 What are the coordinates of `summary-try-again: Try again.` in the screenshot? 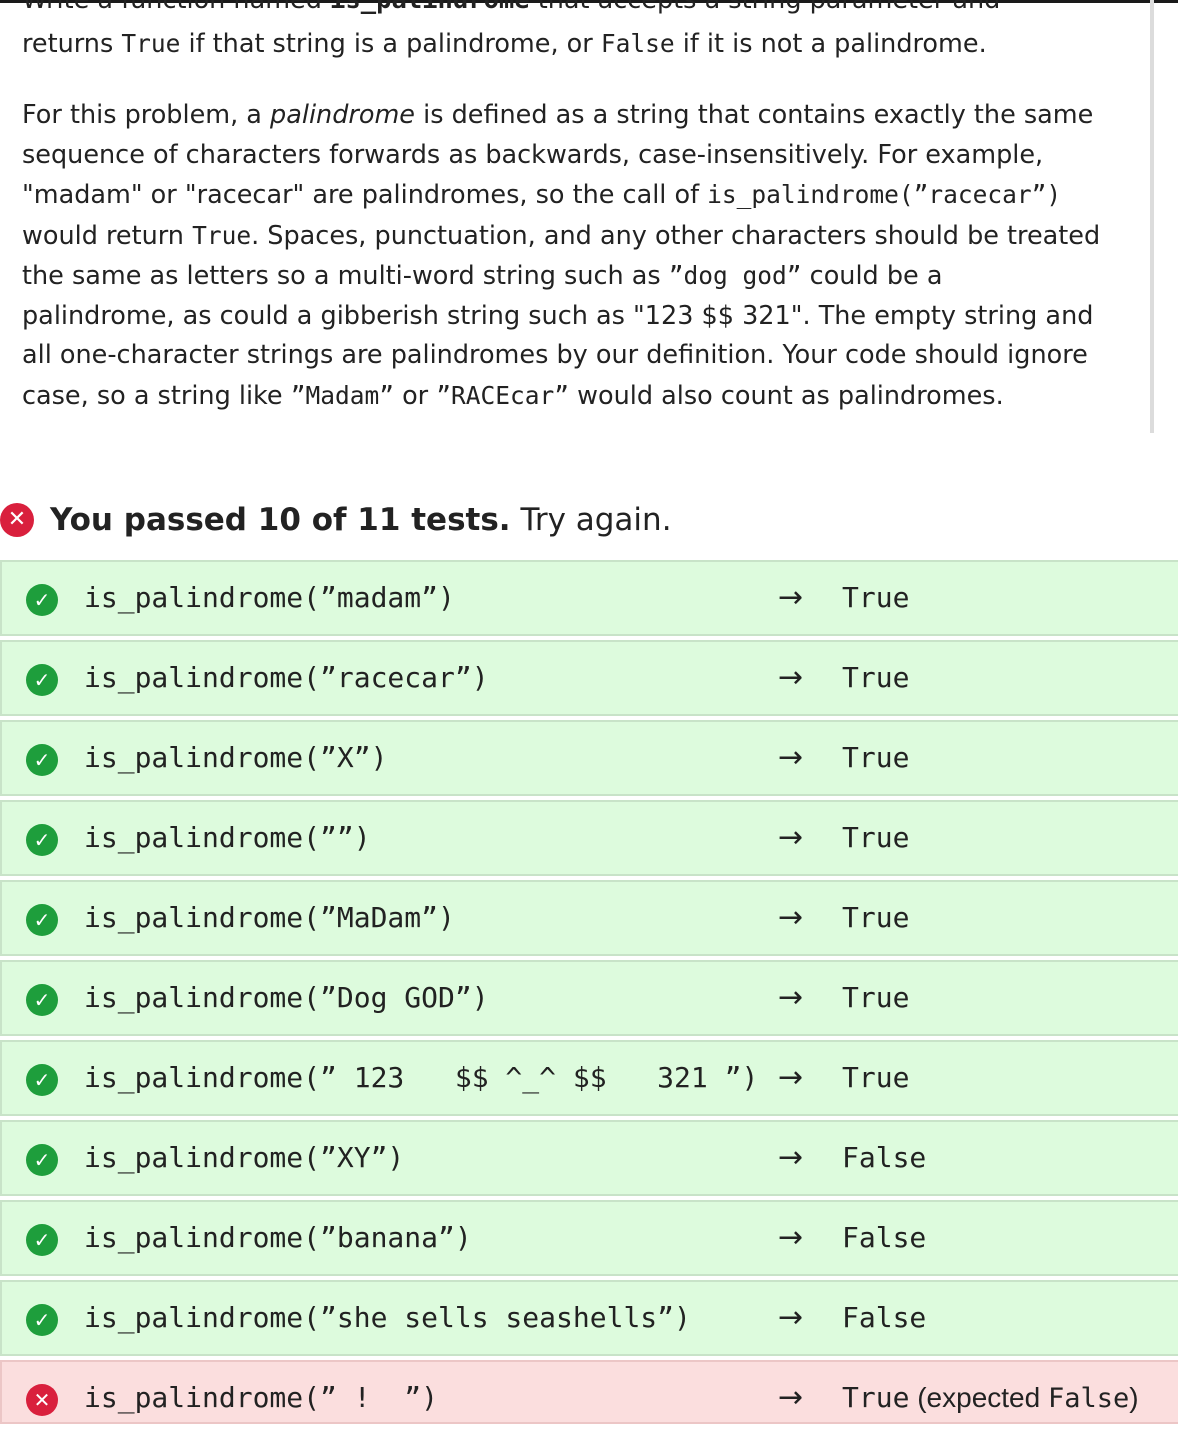 It's located at (596, 520).